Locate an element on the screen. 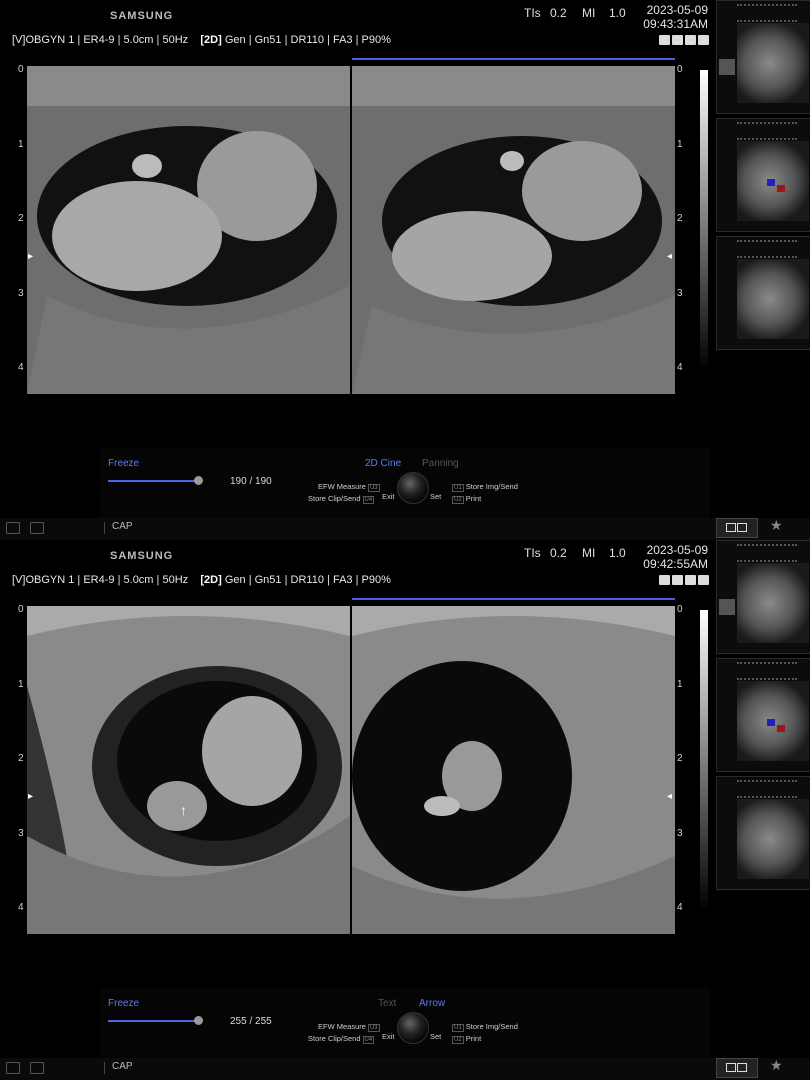  tab-arrow: Arrow is located at coordinates (432, 1003).